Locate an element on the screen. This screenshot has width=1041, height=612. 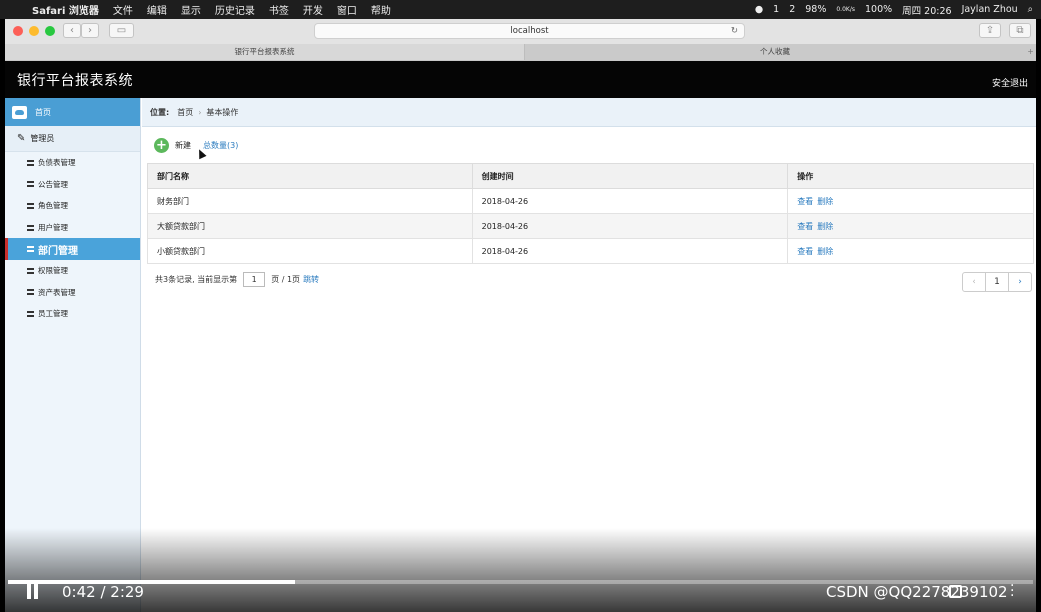
record-summary: 共3条记录, 当前显示第 is located at coordinates (196, 279).